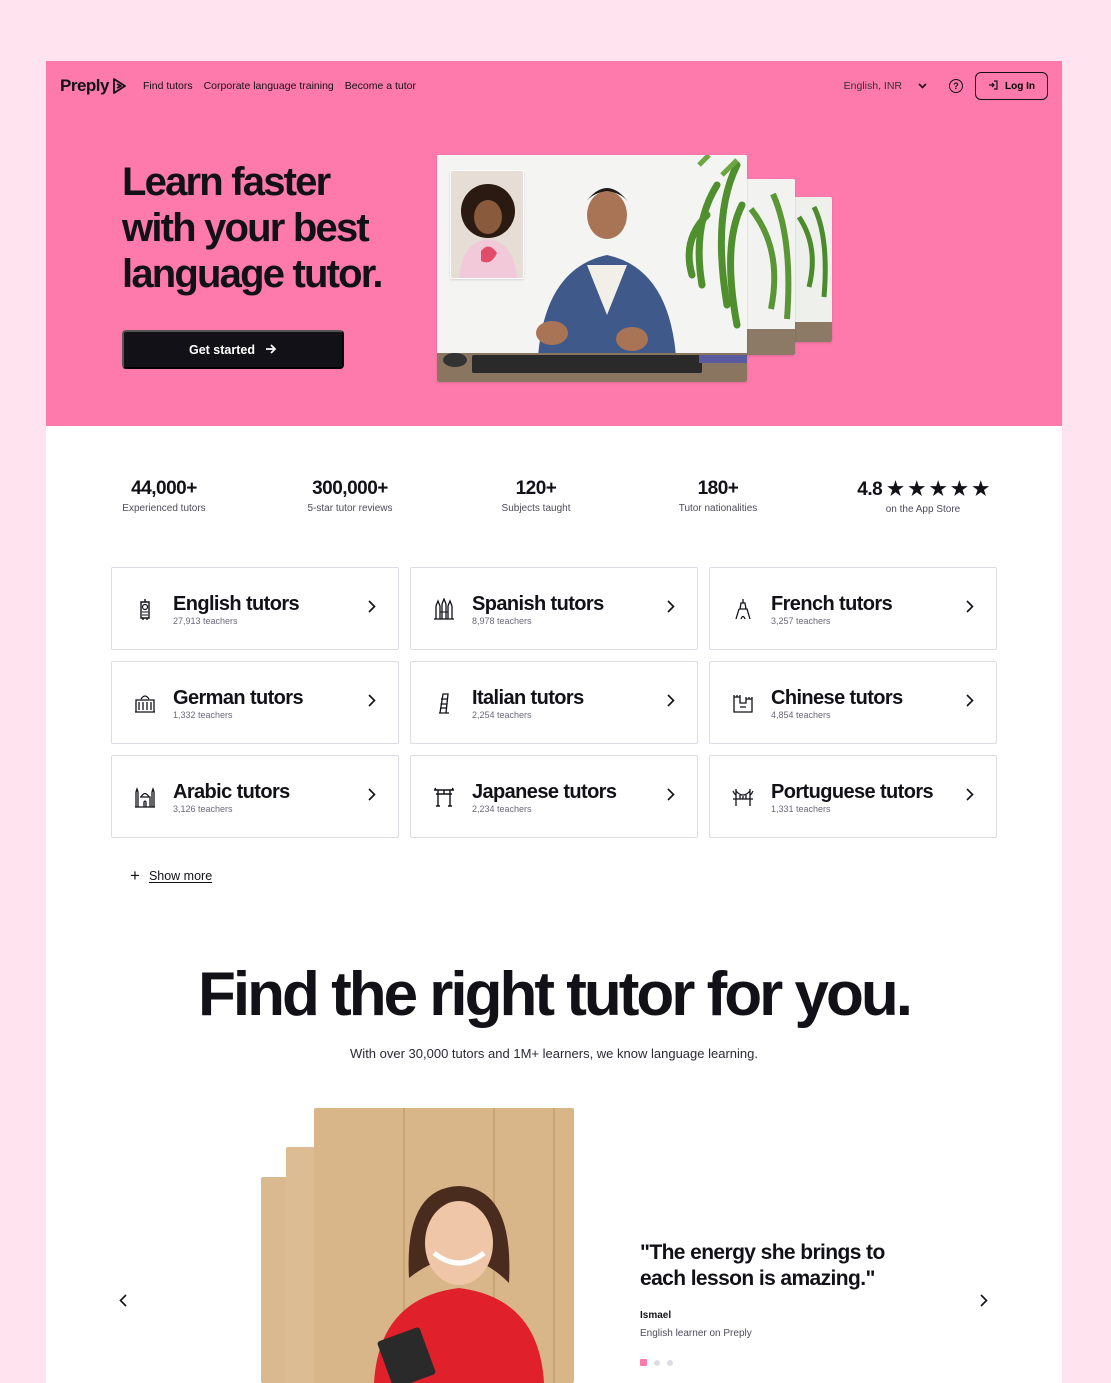 Image resolution: width=1111 pixels, height=1383 pixels. Describe the element at coordinates (252, 274) in the screenshot. I see `hero-title-line: language tutor.` at that location.